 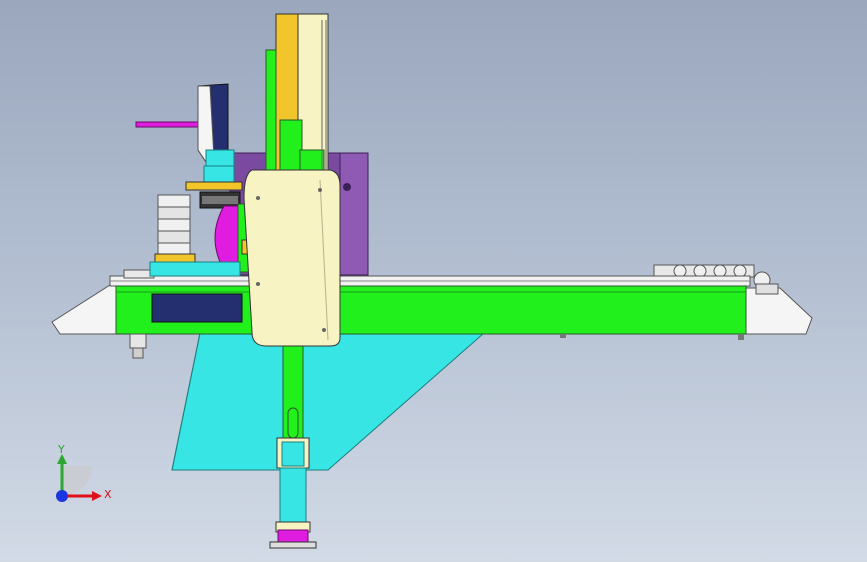 I want to click on z-axis-origin, so click(x=62, y=496).